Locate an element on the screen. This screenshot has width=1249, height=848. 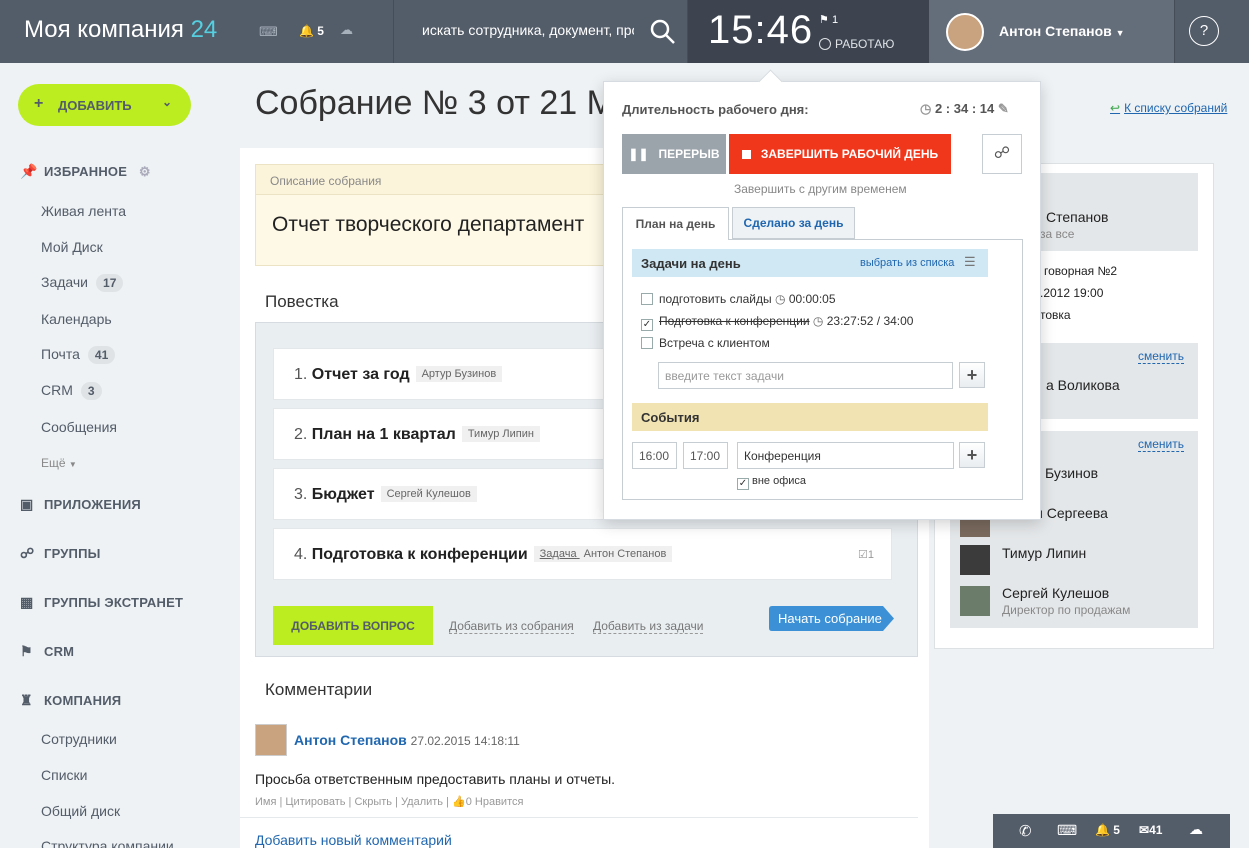
favorites-label: ИЗБРАННОЕ is located at coordinates (86, 171).